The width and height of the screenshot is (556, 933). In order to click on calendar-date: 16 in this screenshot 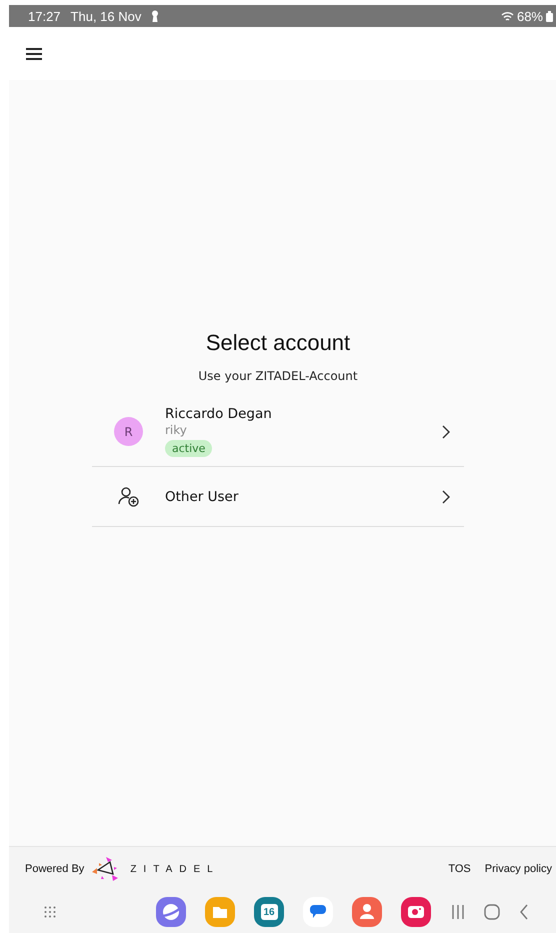, I will do `click(269, 912)`.